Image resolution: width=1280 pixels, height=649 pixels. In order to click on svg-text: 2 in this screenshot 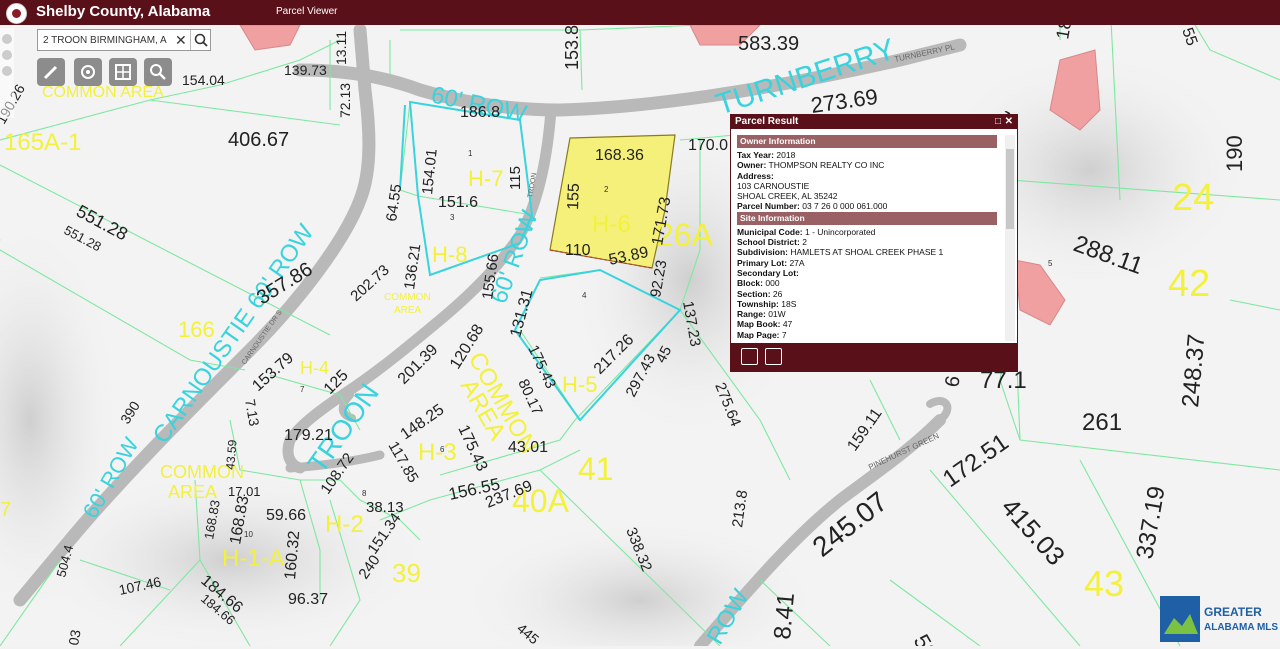, I will do `click(606, 189)`.